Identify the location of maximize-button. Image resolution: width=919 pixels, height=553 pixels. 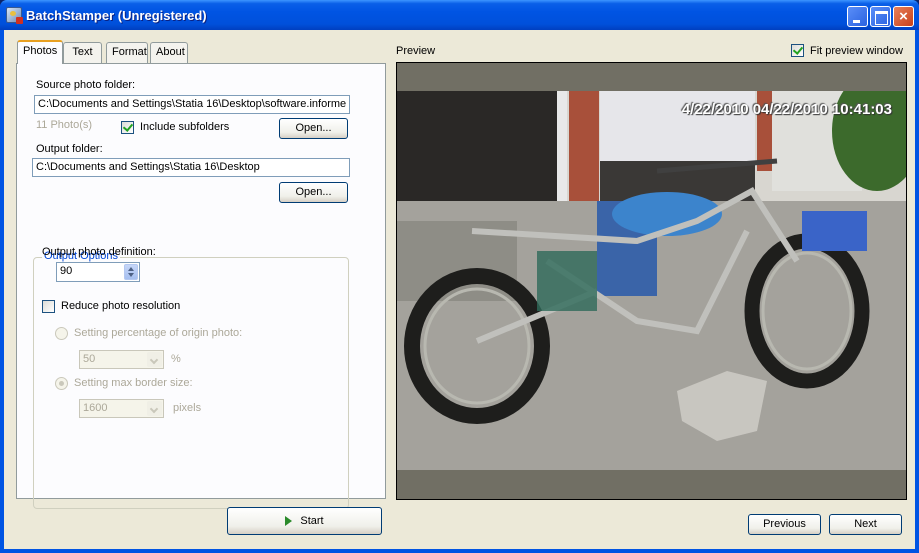
(880, 16).